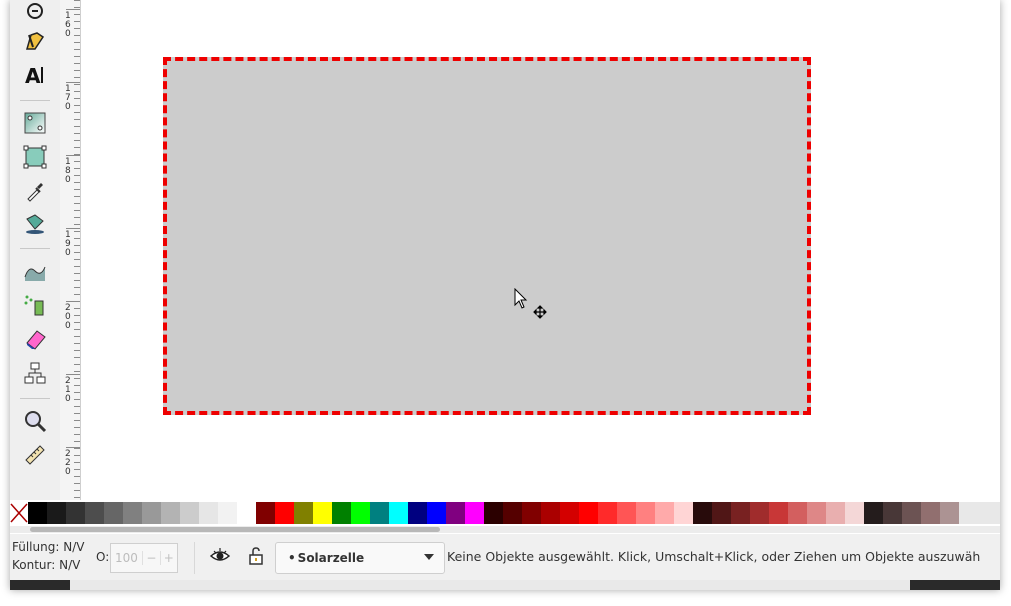  I want to click on unlocked-icon, so click(256, 556).